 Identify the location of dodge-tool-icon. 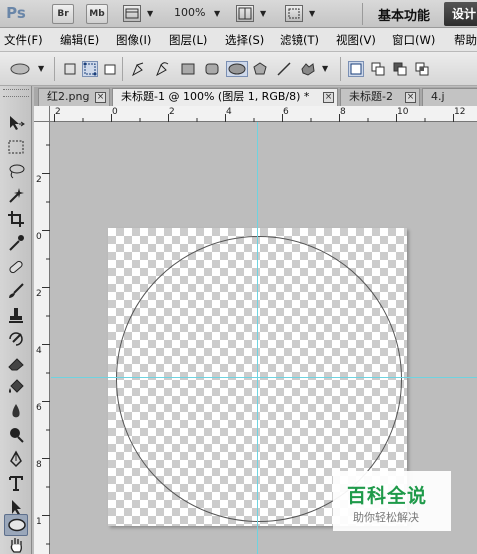
(16, 435).